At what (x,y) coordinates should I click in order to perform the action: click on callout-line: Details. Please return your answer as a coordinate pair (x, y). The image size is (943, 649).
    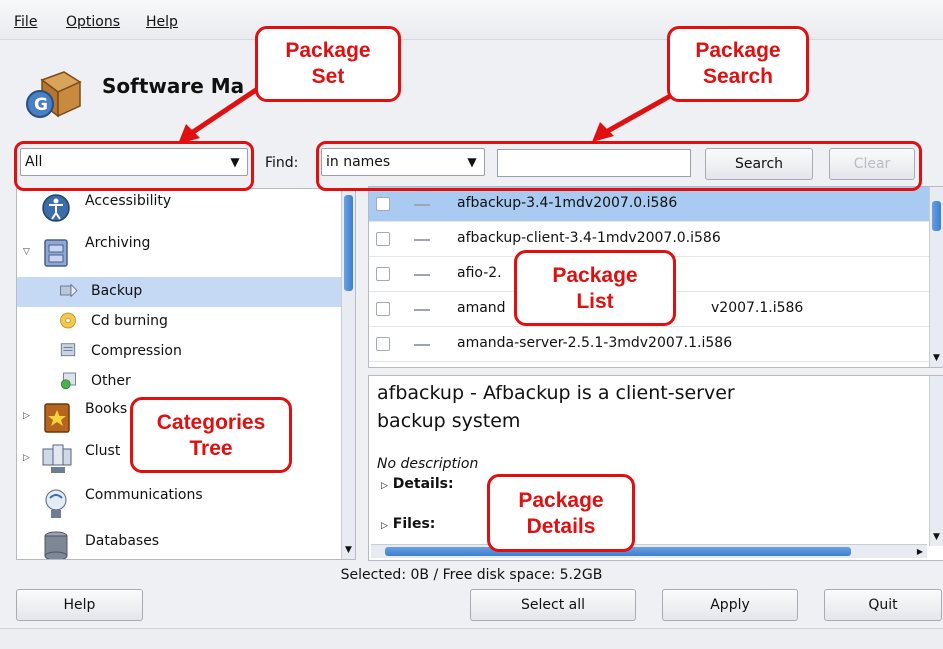
    Looking at the image, I should click on (561, 526).